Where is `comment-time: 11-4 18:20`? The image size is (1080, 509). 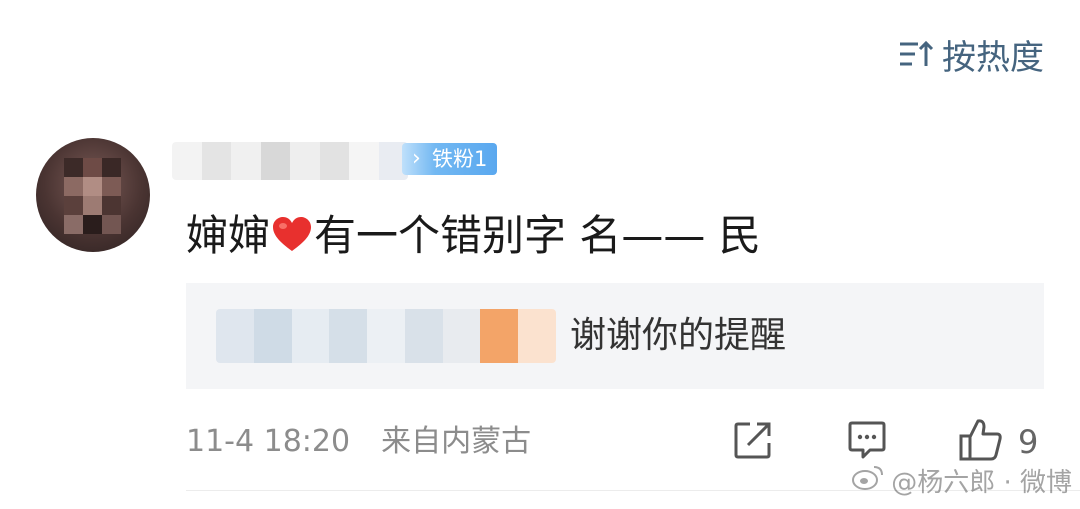
comment-time: 11-4 18:20 is located at coordinates (268, 441).